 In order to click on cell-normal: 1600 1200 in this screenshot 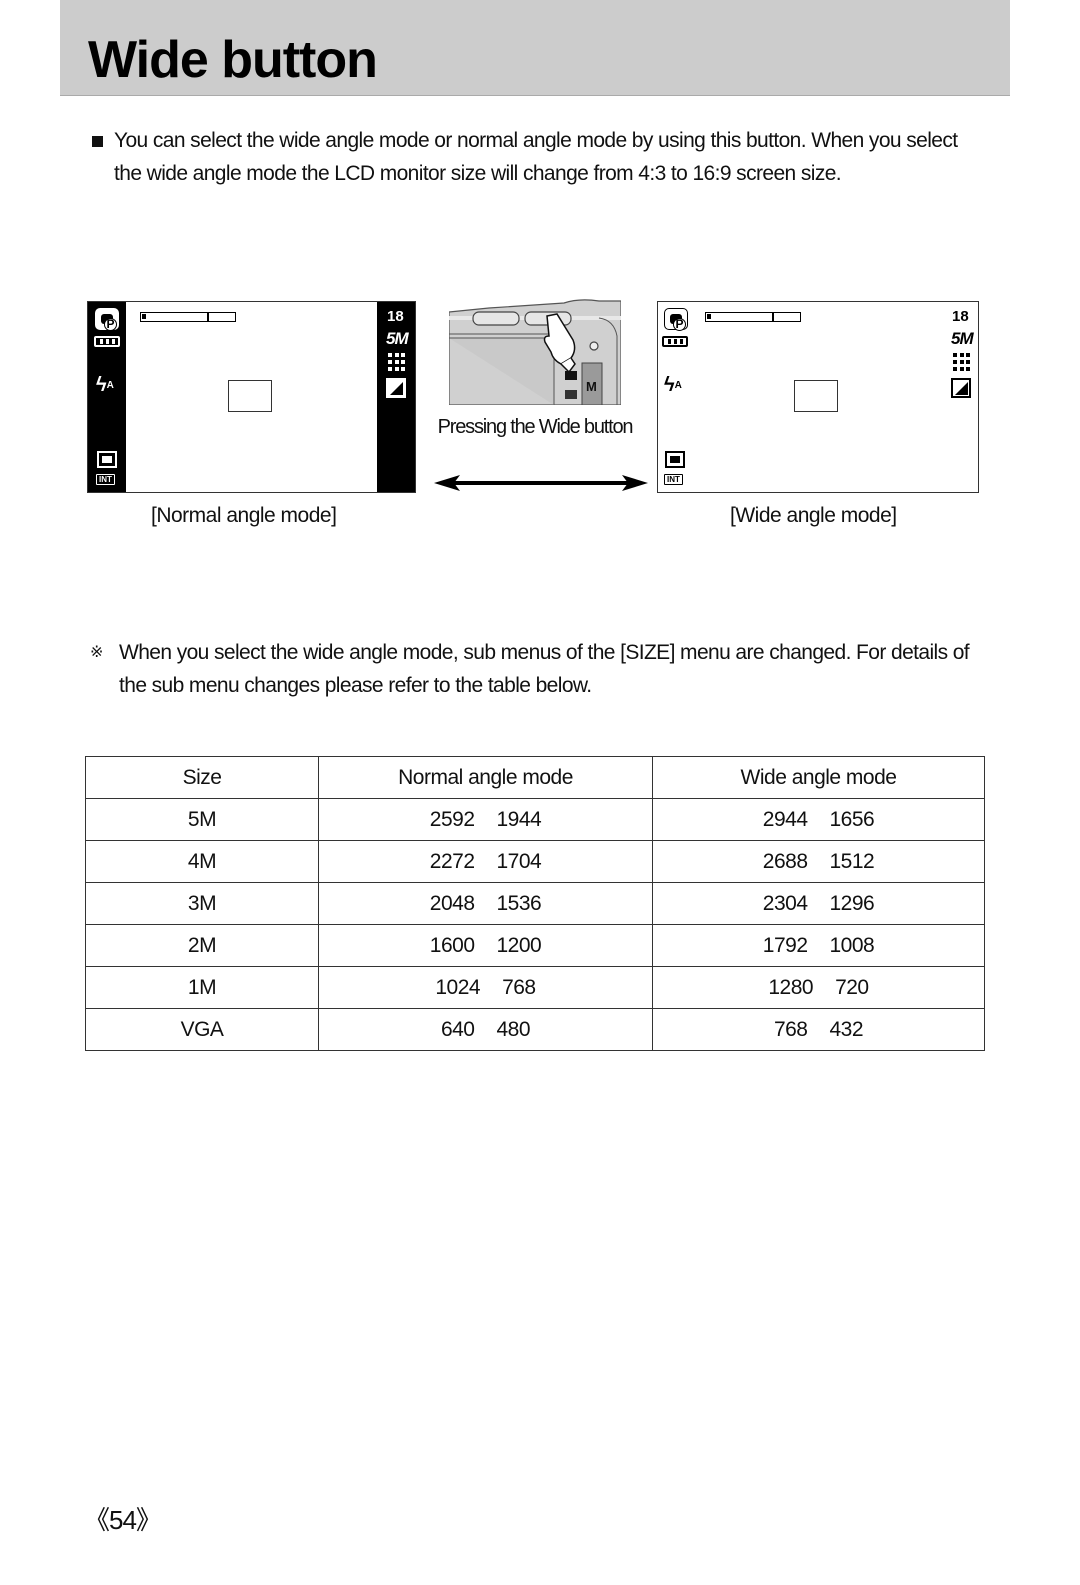, I will do `click(485, 945)`.